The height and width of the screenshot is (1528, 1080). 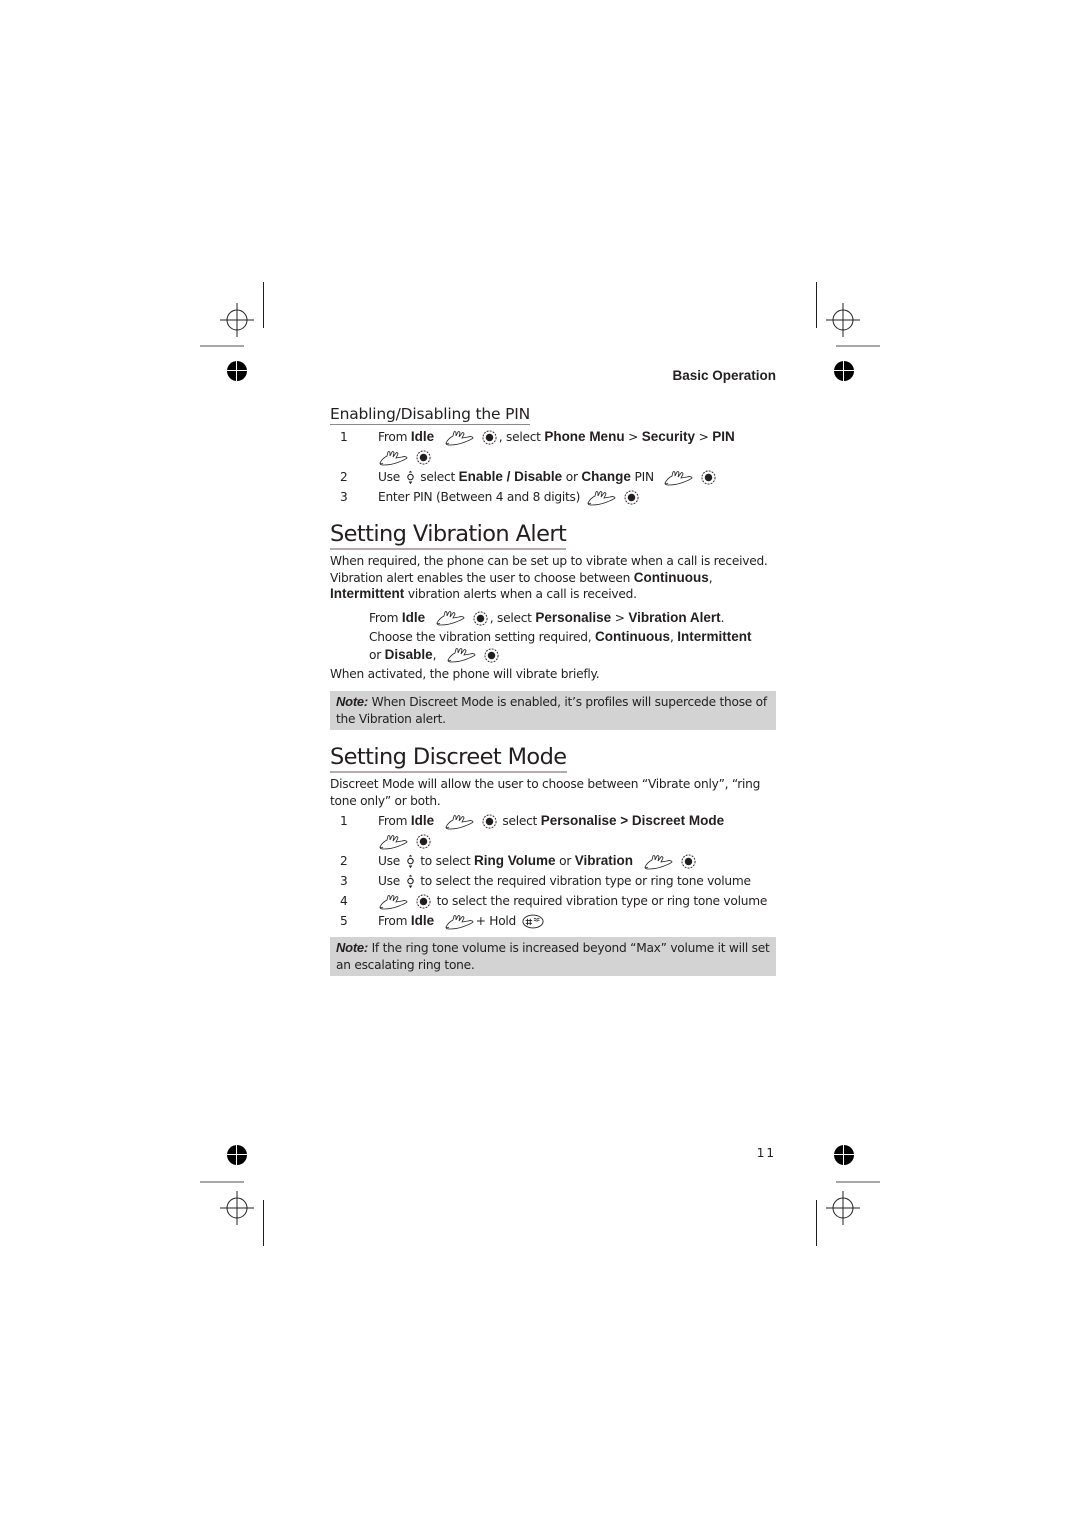 I want to click on option-change: Change, so click(x=606, y=476).